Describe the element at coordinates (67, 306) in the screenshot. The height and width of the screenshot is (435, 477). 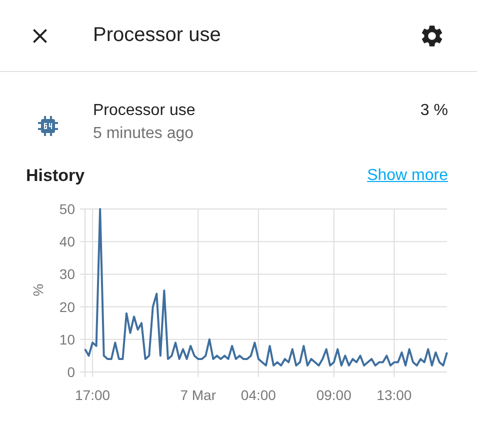
I see `y-tick-label: 20` at that location.